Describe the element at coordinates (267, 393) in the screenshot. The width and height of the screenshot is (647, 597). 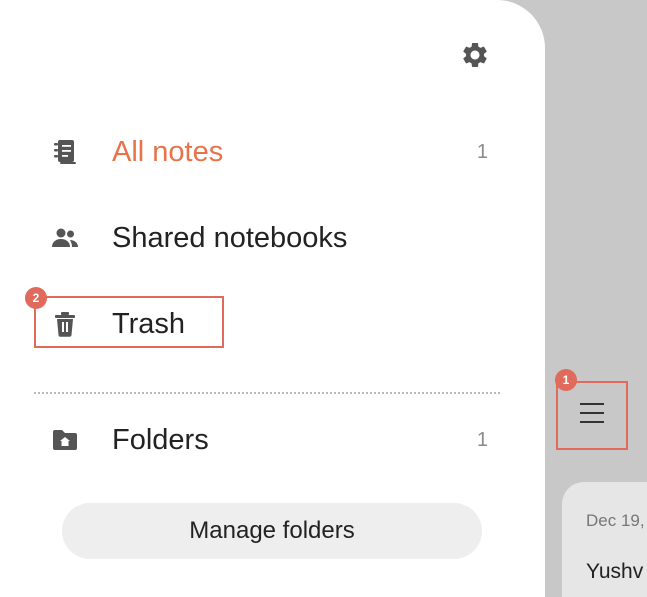
I see `divider` at that location.